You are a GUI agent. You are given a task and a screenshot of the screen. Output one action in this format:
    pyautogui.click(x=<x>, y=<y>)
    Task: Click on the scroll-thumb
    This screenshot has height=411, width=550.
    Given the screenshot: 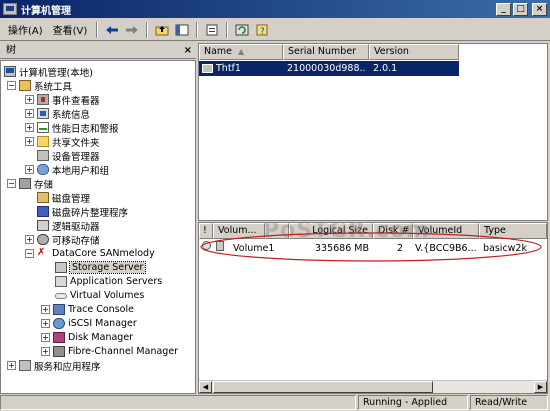 What is the action you would take?
    pyautogui.click(x=323, y=387)
    